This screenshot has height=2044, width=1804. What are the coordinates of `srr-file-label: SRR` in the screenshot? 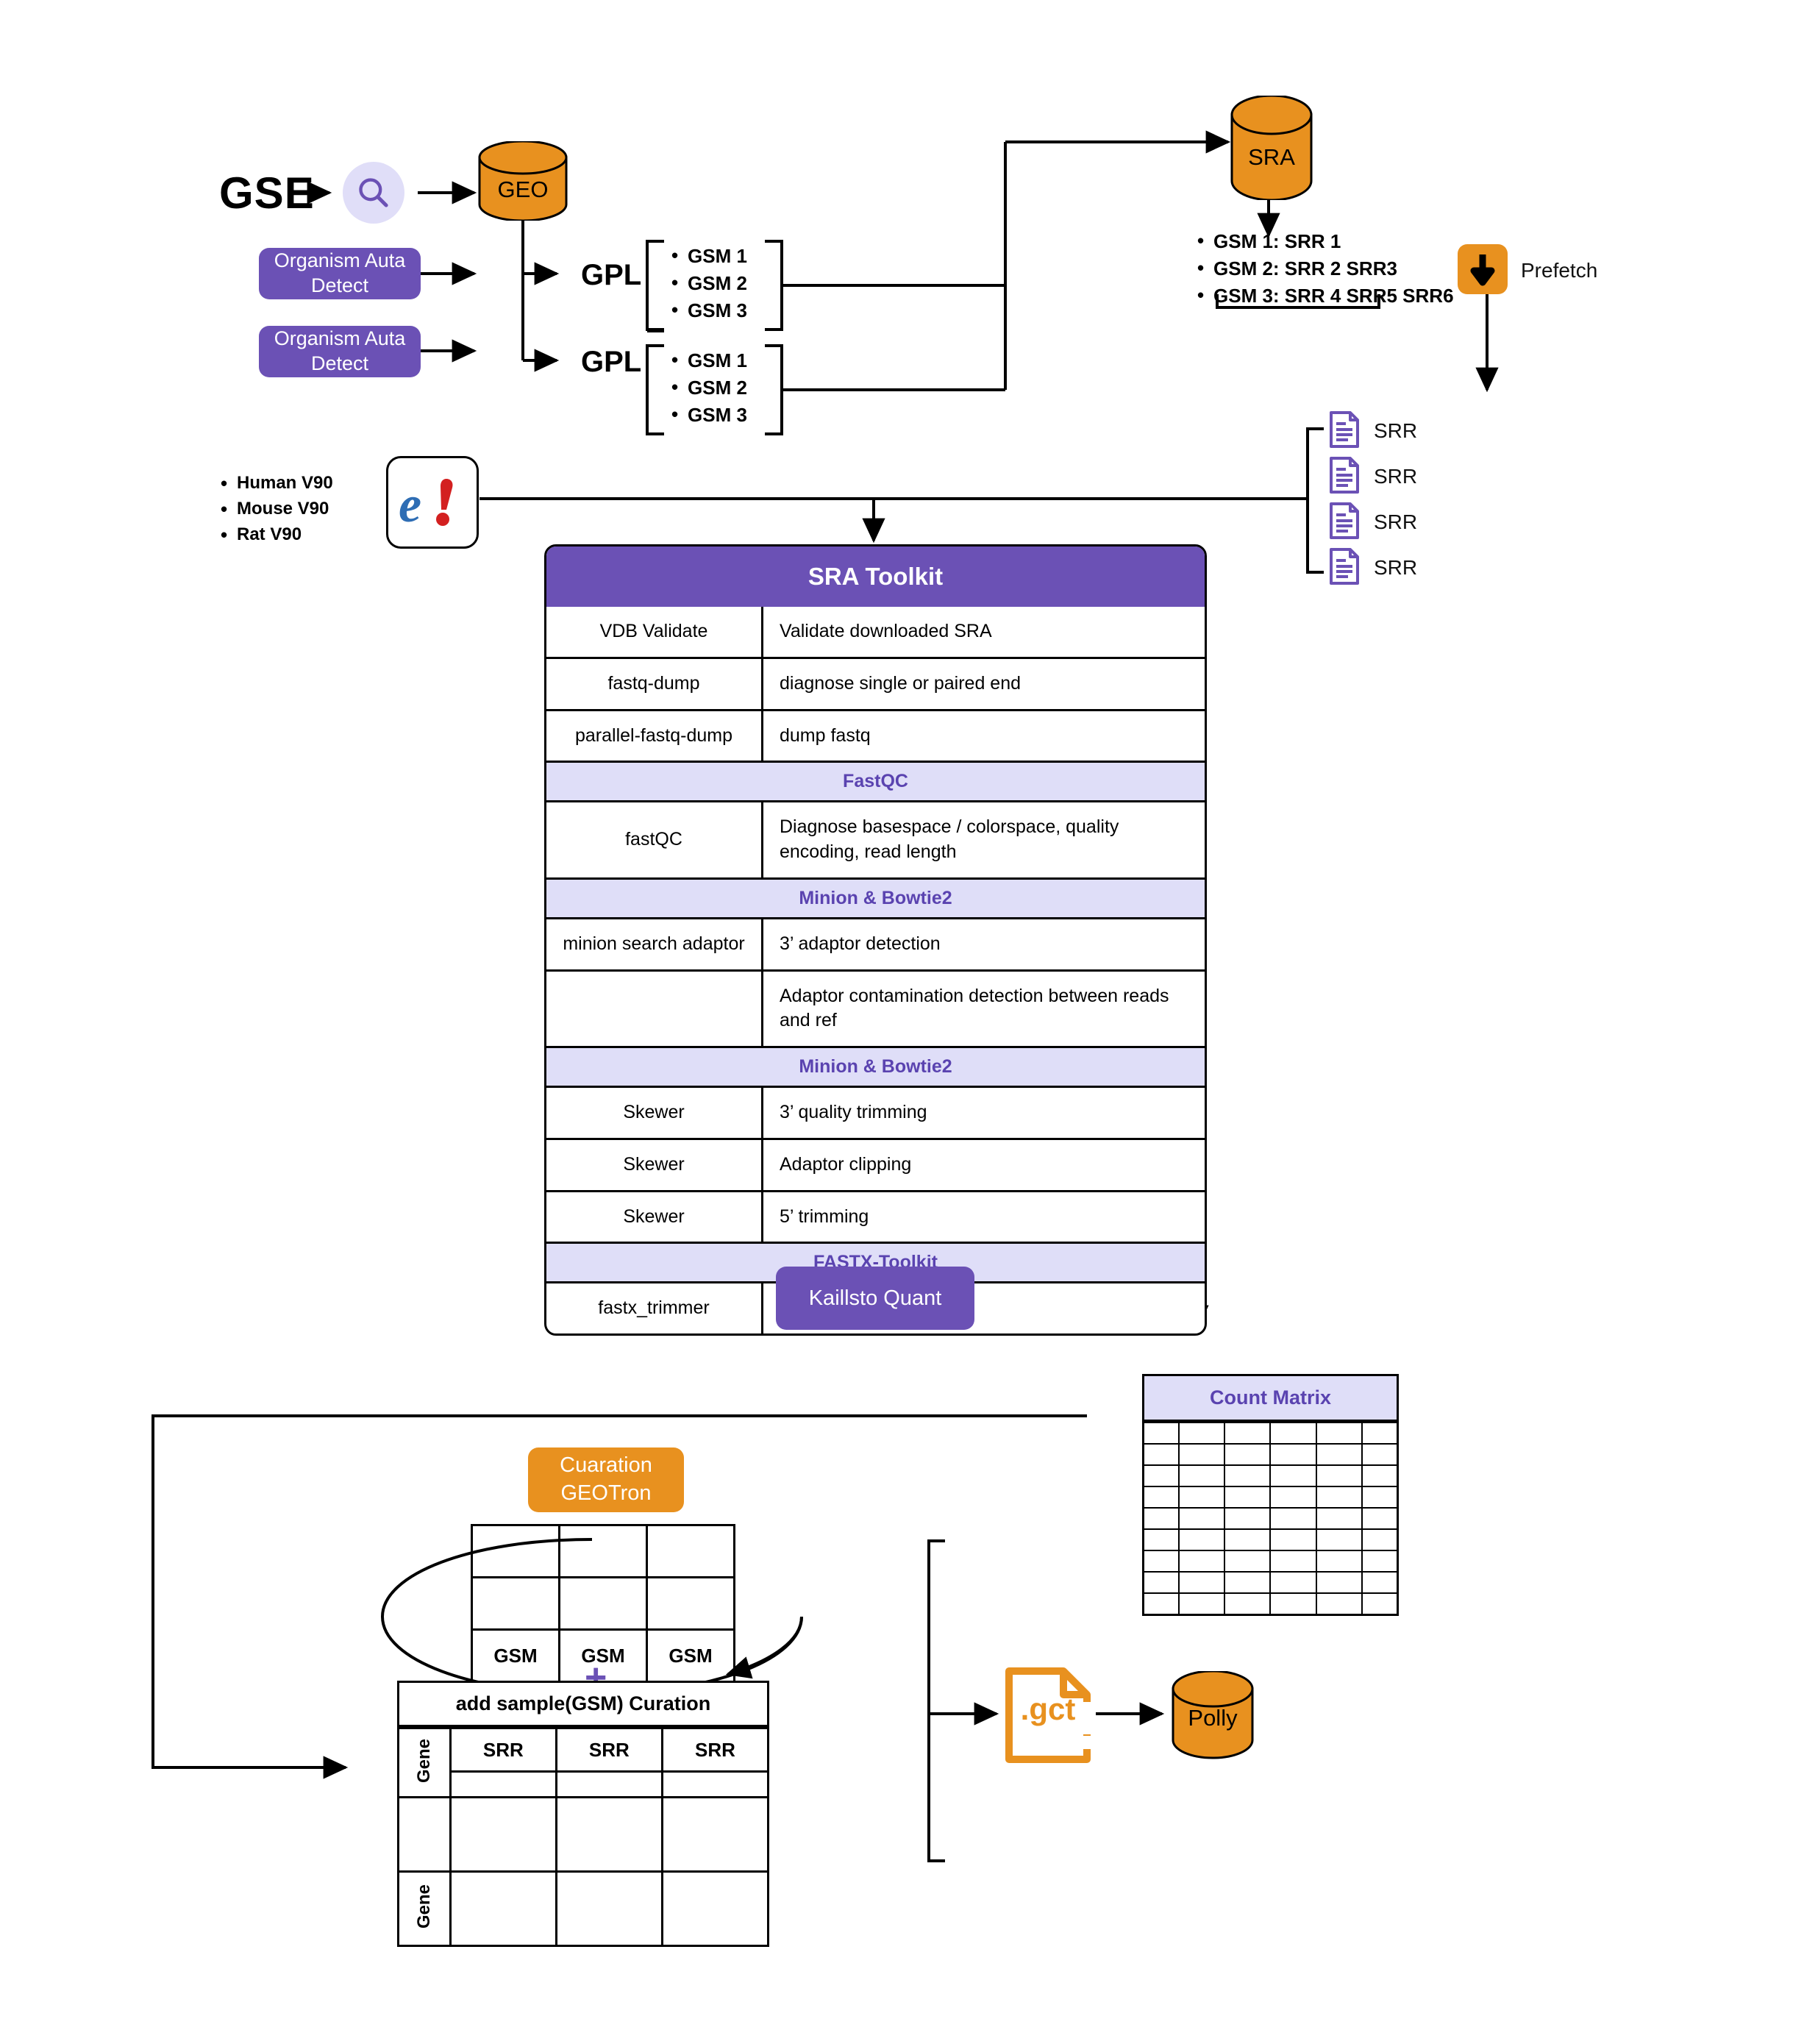 It's located at (1396, 431).